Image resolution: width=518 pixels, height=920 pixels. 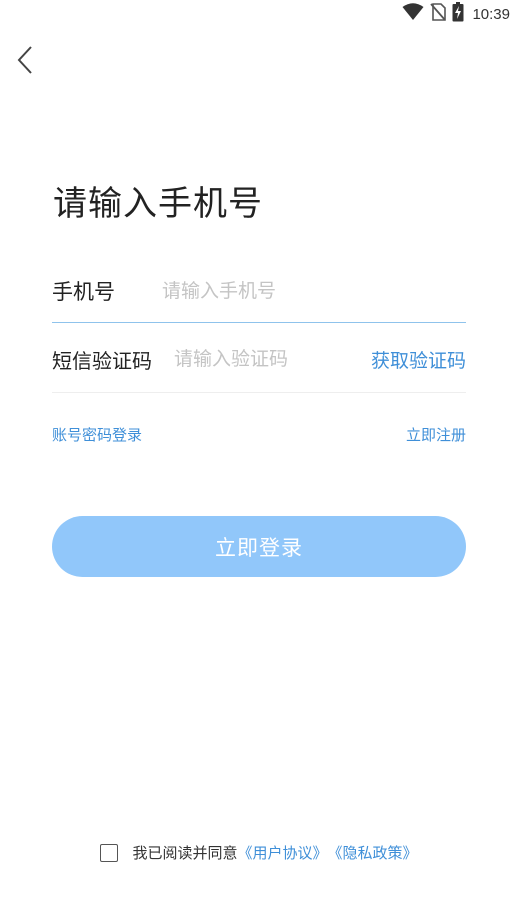 What do you see at coordinates (436, 434) in the screenshot?
I see `register-link: 立即注册` at bounding box center [436, 434].